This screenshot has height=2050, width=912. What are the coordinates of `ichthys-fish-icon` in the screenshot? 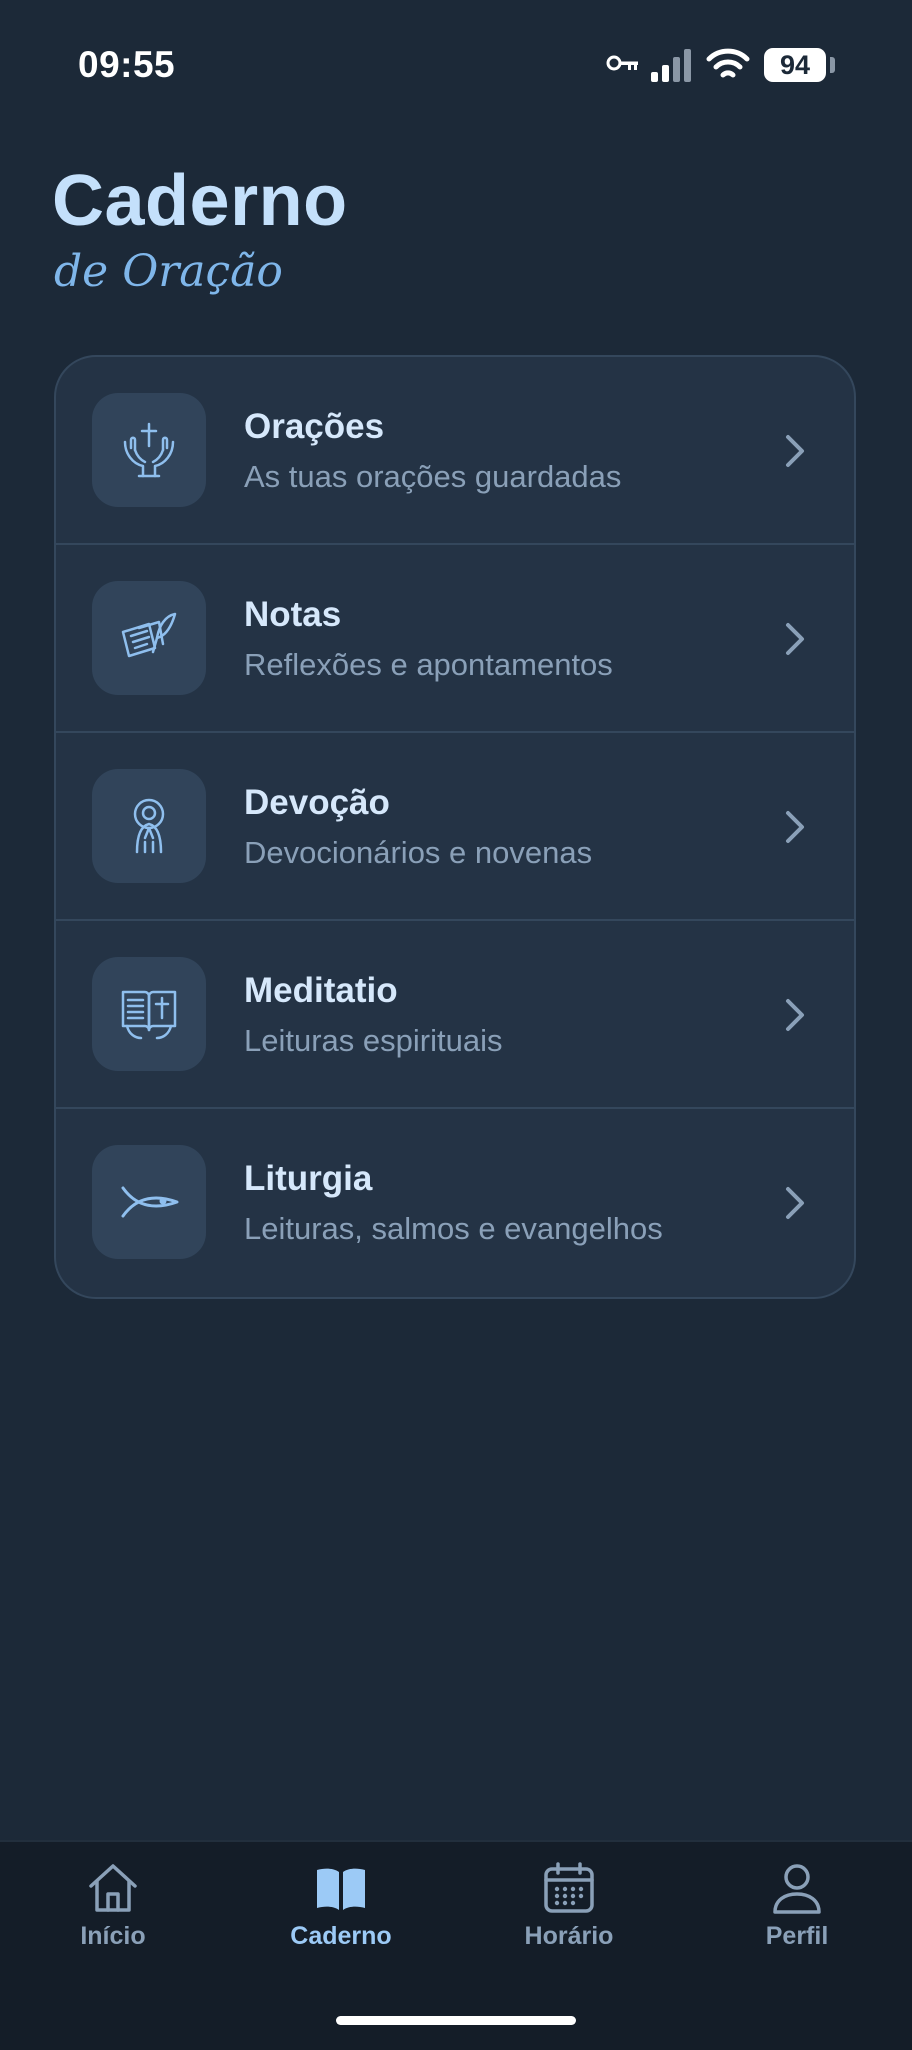 It's located at (150, 1202).